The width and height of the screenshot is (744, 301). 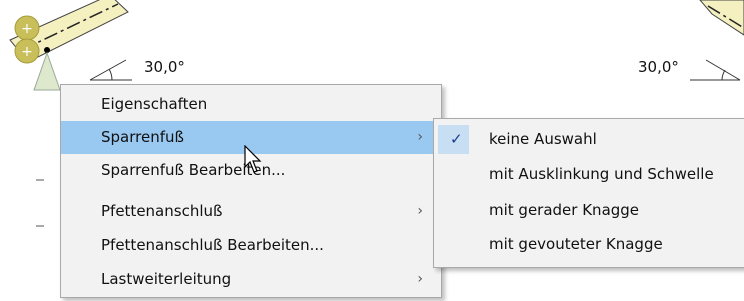 I want to click on submenu-item-gerade-knagge: mit gerader Knagge, so click(x=589, y=210).